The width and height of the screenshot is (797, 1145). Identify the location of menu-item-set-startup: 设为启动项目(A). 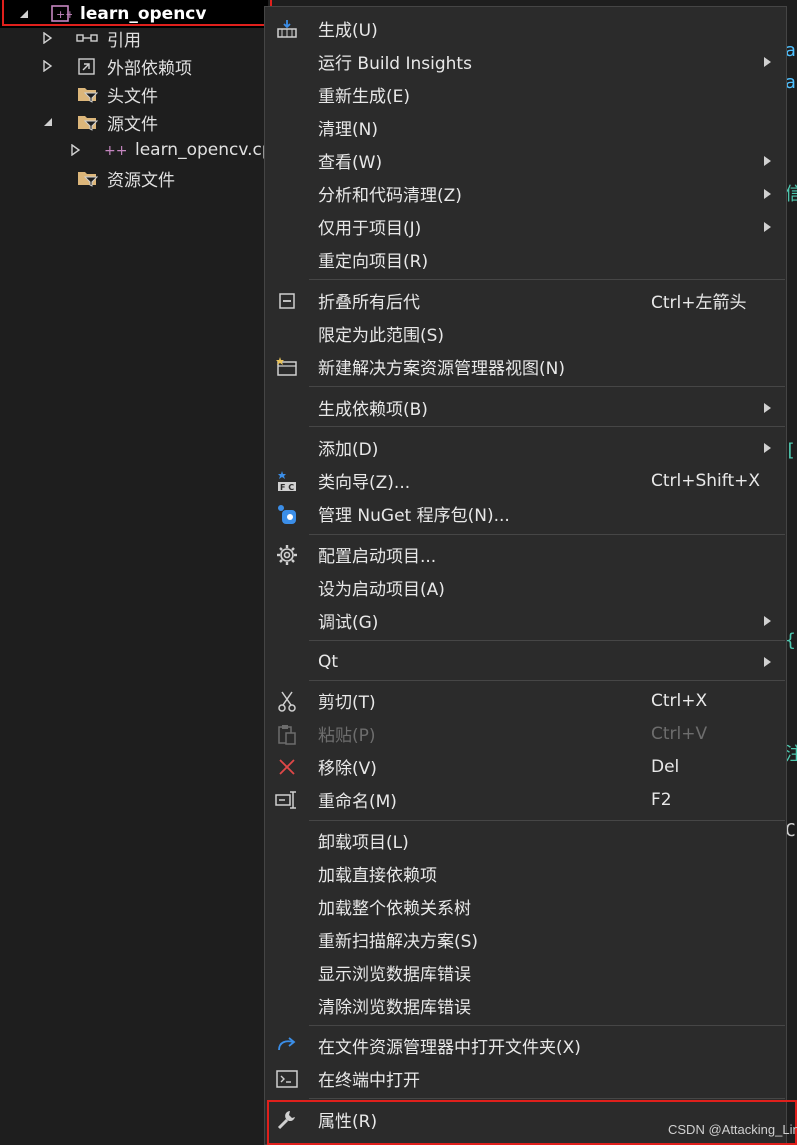
(525, 587).